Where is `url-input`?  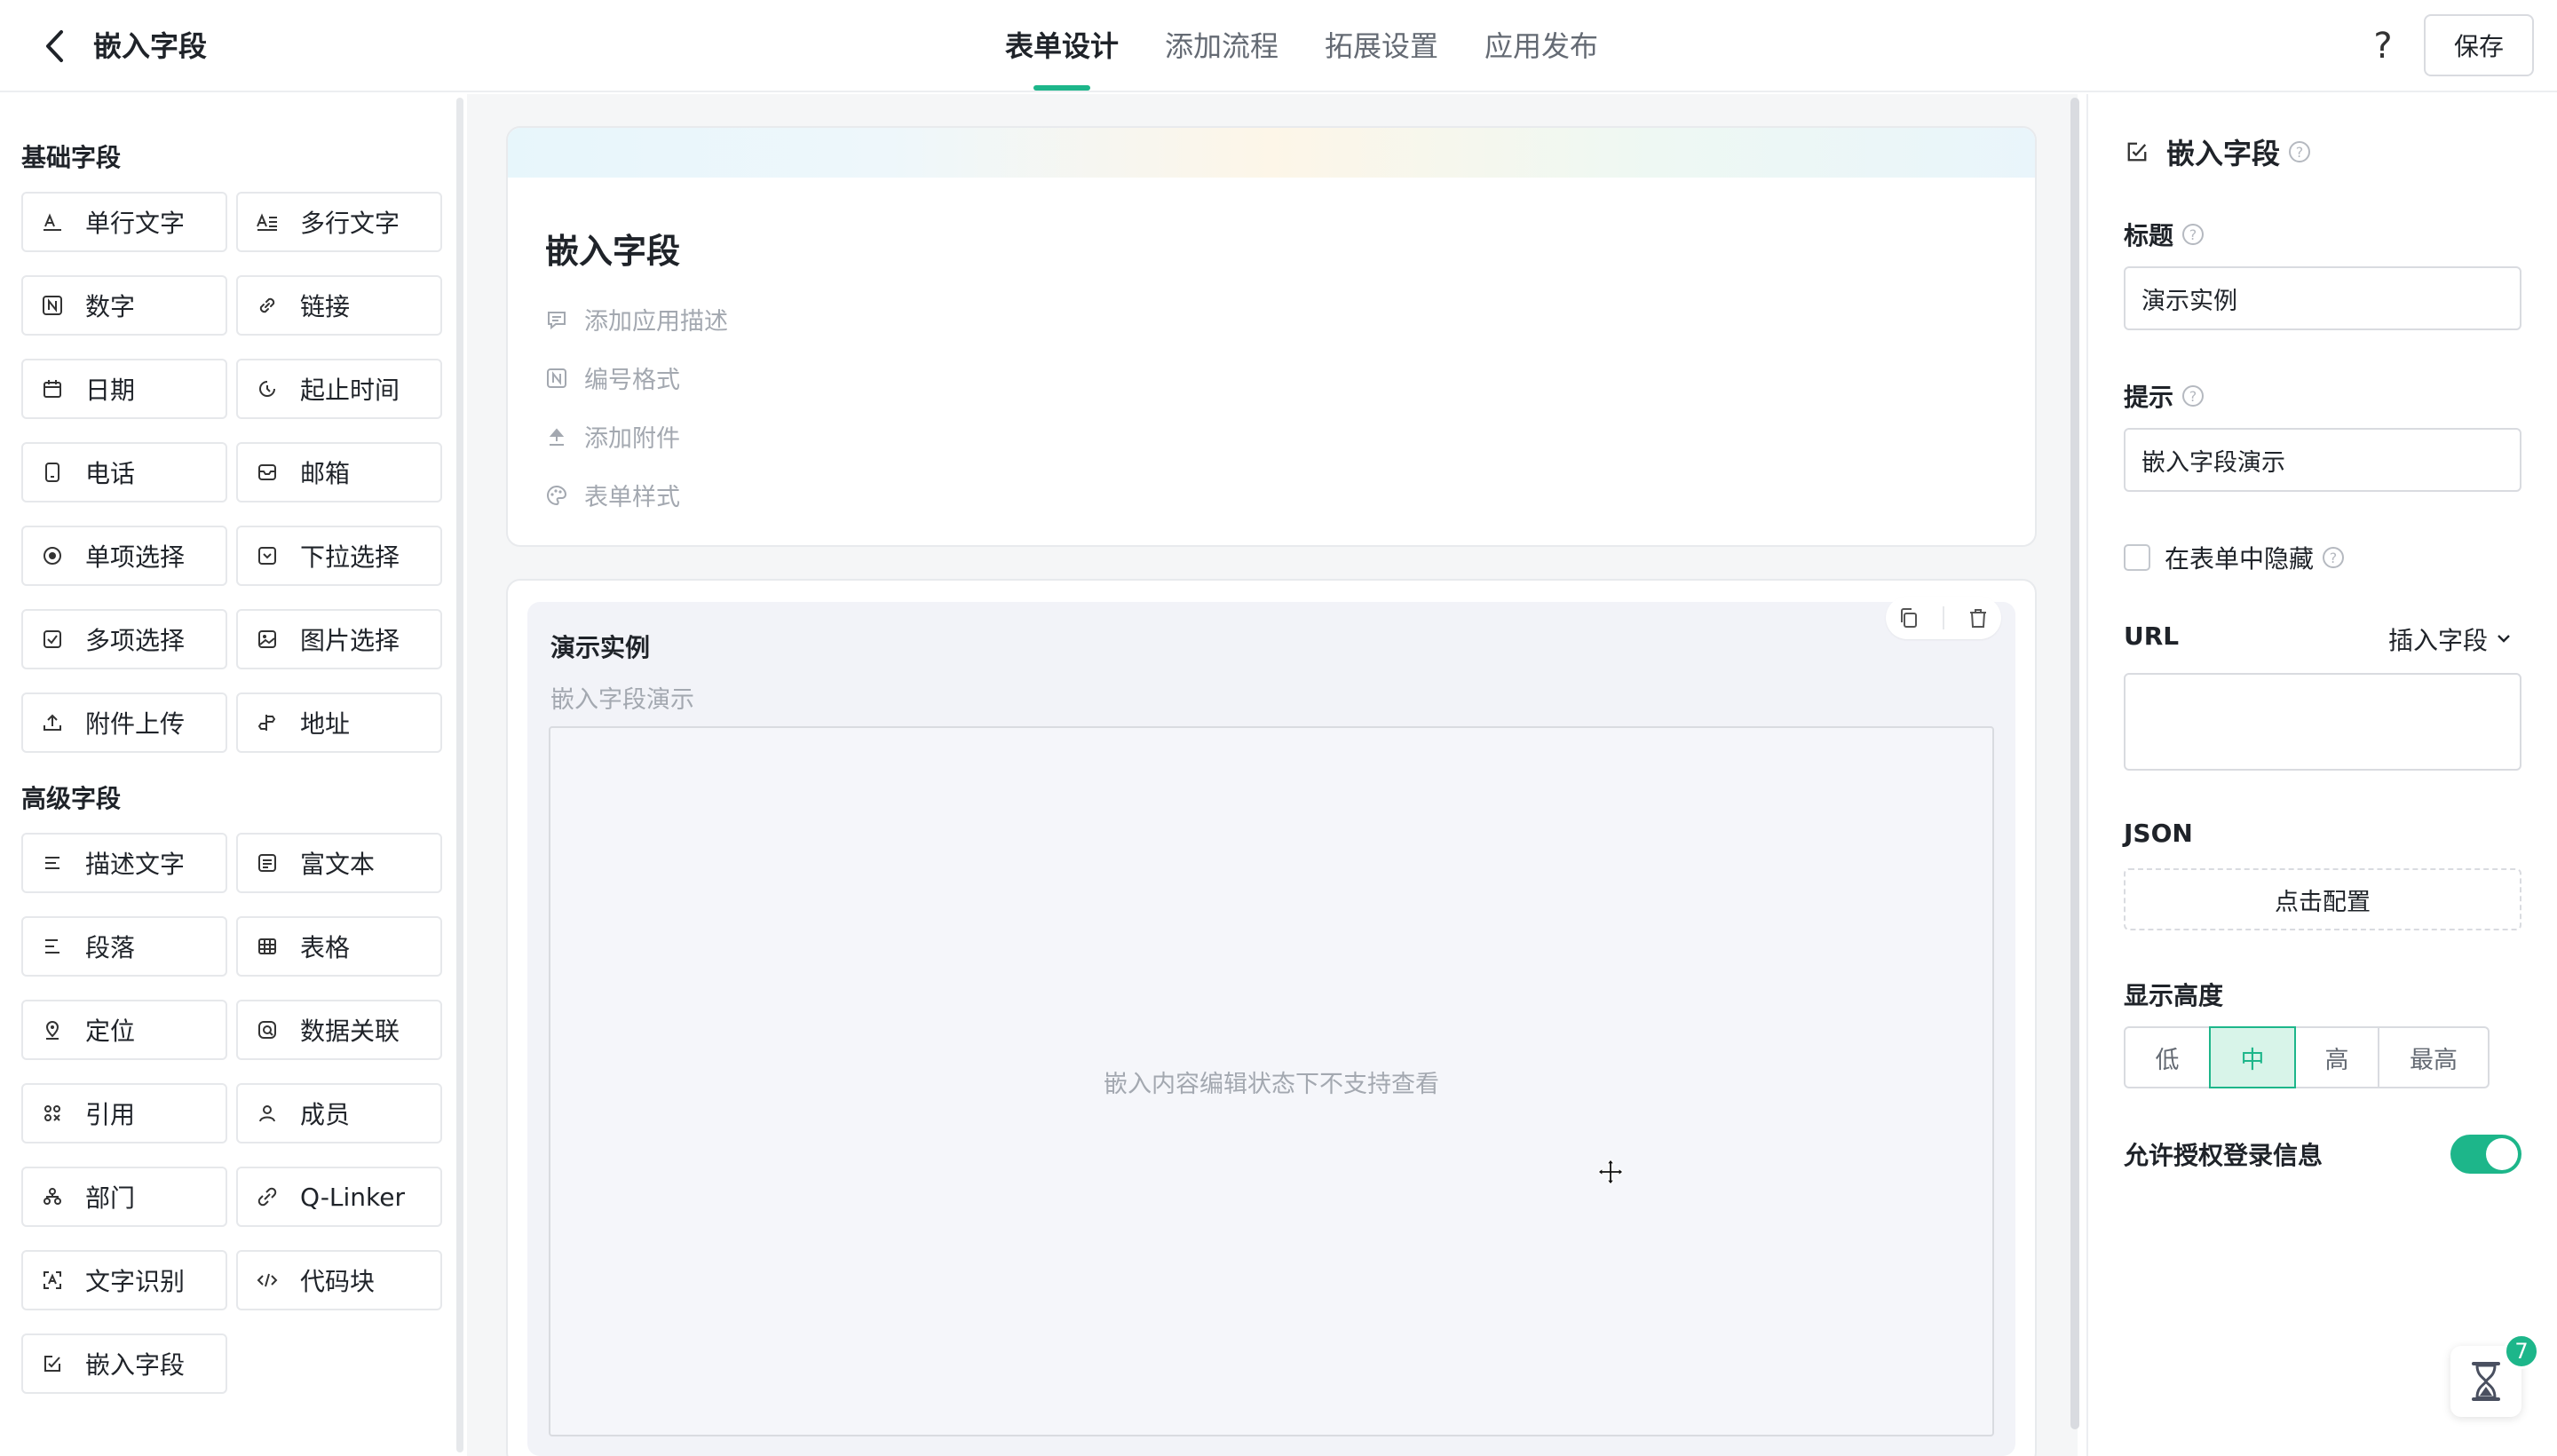 url-input is located at coordinates (2322, 722).